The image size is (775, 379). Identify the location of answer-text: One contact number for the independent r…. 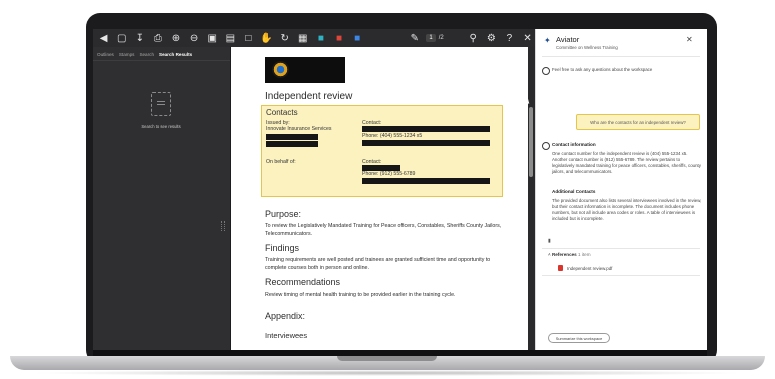
(626, 162).